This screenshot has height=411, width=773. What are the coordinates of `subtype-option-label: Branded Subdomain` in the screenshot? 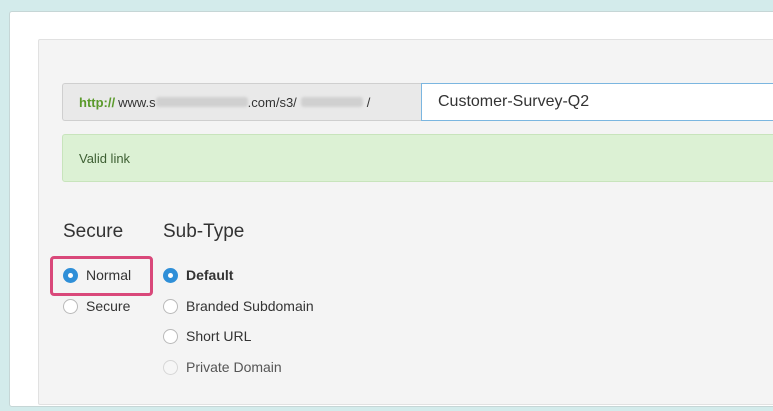 It's located at (250, 306).